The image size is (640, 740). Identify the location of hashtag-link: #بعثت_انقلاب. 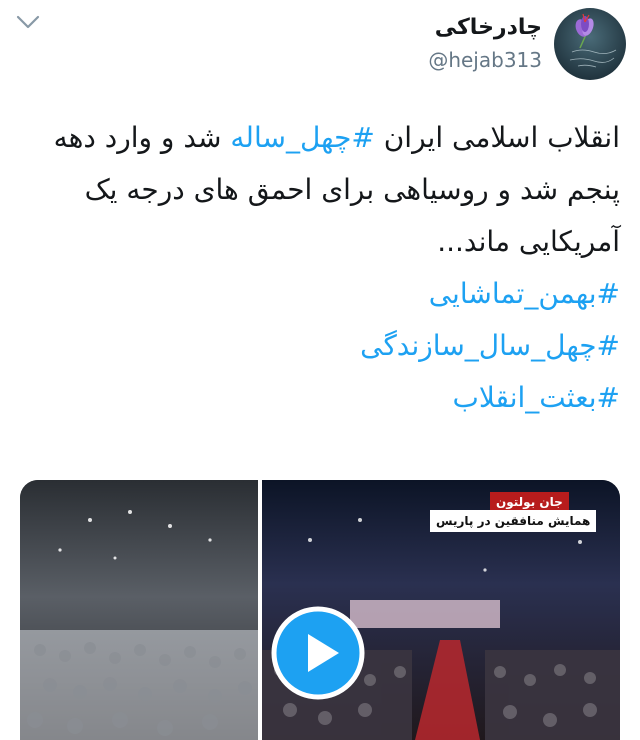
(320, 398).